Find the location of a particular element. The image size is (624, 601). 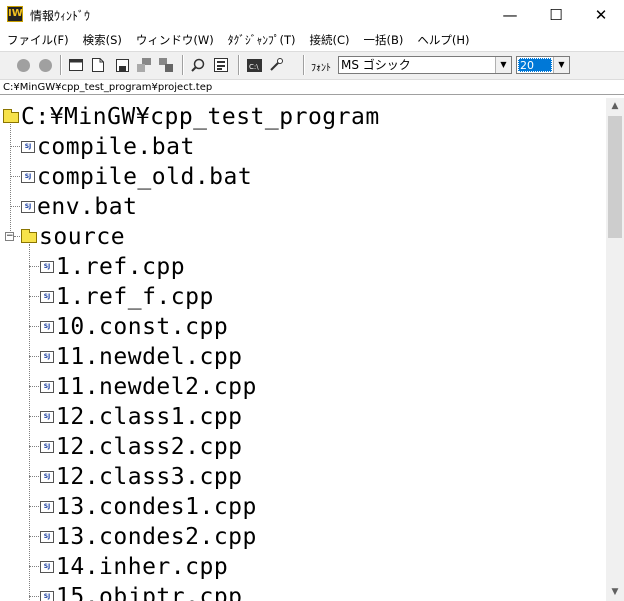

tree-file: SJ env.bat is located at coordinates (79, 207).